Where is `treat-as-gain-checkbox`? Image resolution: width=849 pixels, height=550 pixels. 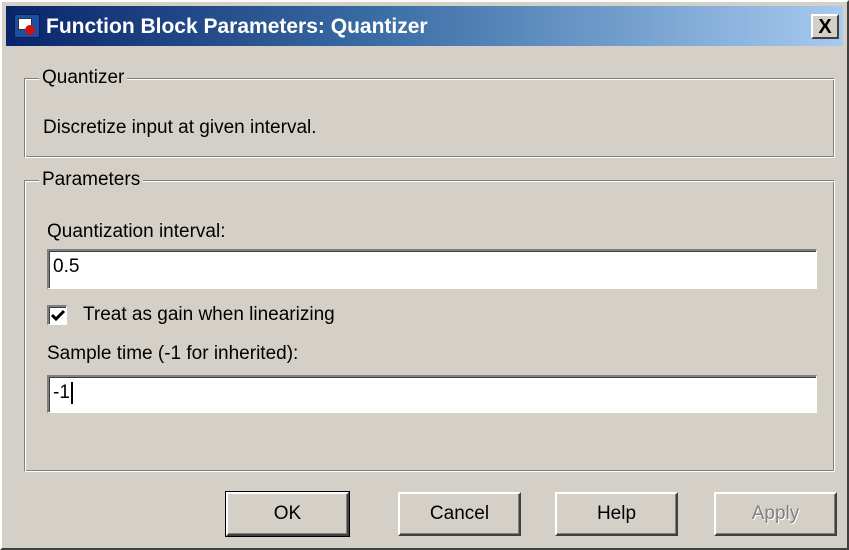 treat-as-gain-checkbox is located at coordinates (57, 315).